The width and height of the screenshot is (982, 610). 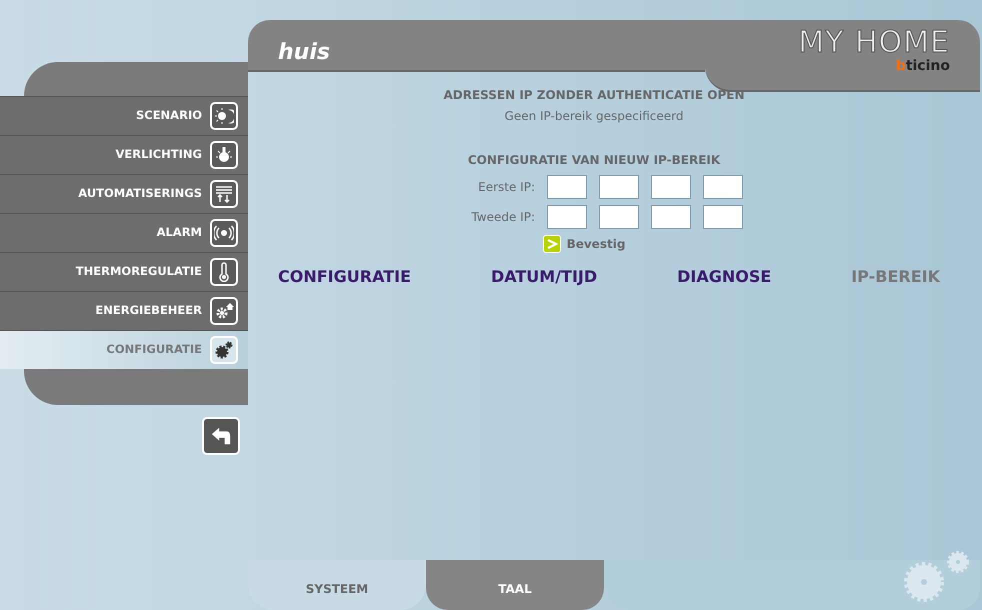 What do you see at coordinates (124, 193) in the screenshot?
I see `menu-item: AUTOMATISERINGS` at bounding box center [124, 193].